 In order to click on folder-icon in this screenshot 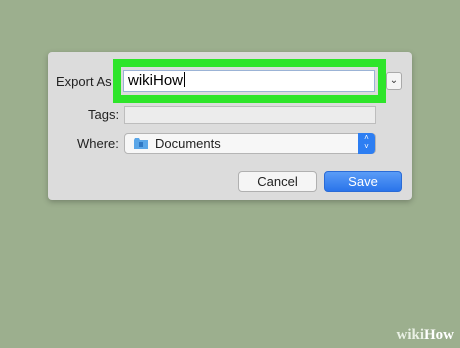, I will do `click(141, 143)`.